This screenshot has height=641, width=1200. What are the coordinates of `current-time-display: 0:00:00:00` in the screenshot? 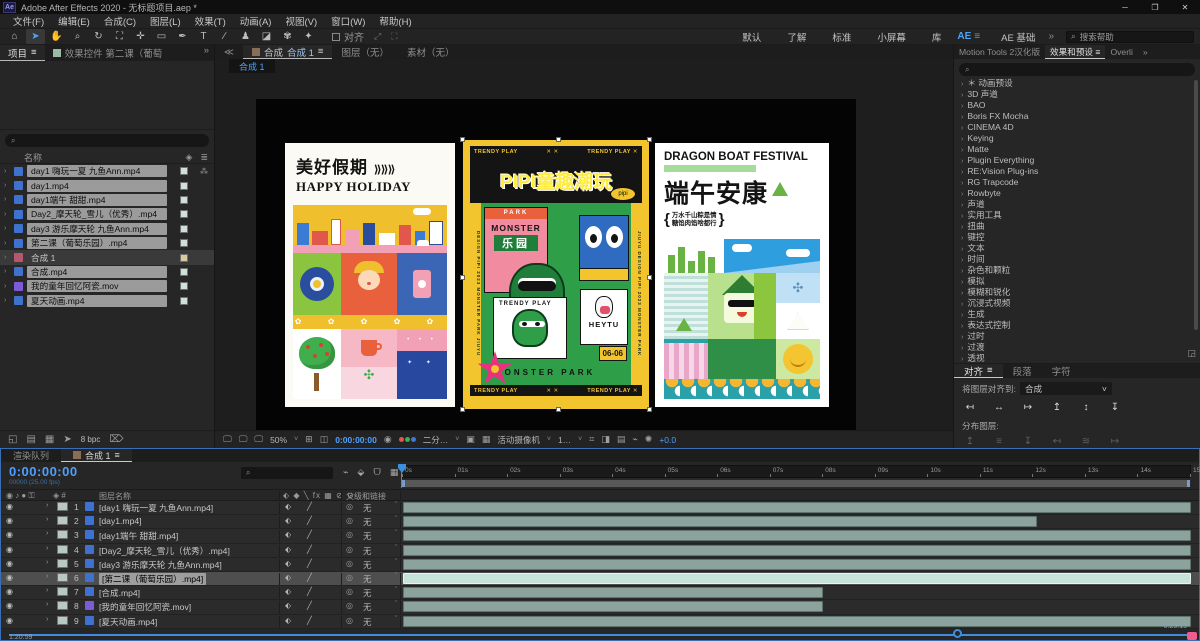 It's located at (43, 471).